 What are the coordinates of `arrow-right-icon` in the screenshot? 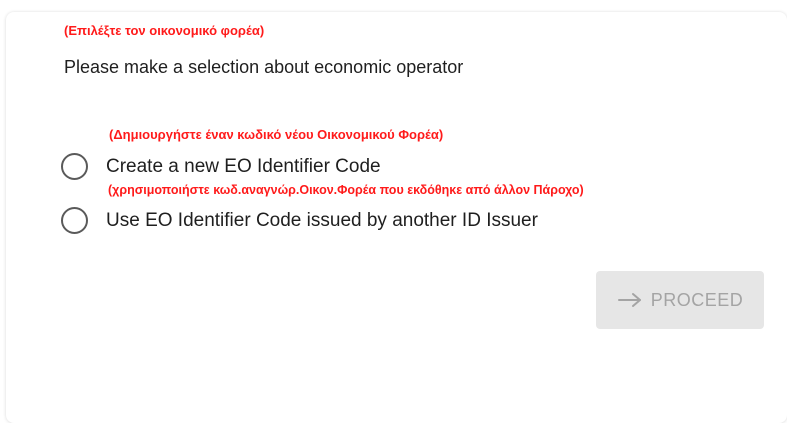 It's located at (630, 300).